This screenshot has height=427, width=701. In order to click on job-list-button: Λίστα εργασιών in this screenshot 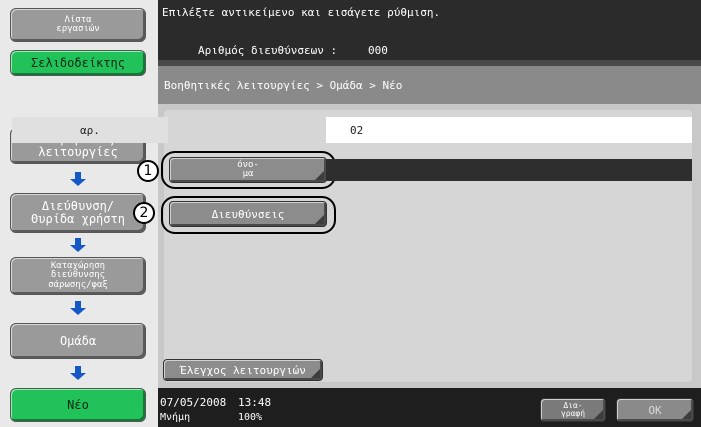, I will do `click(78, 25)`.